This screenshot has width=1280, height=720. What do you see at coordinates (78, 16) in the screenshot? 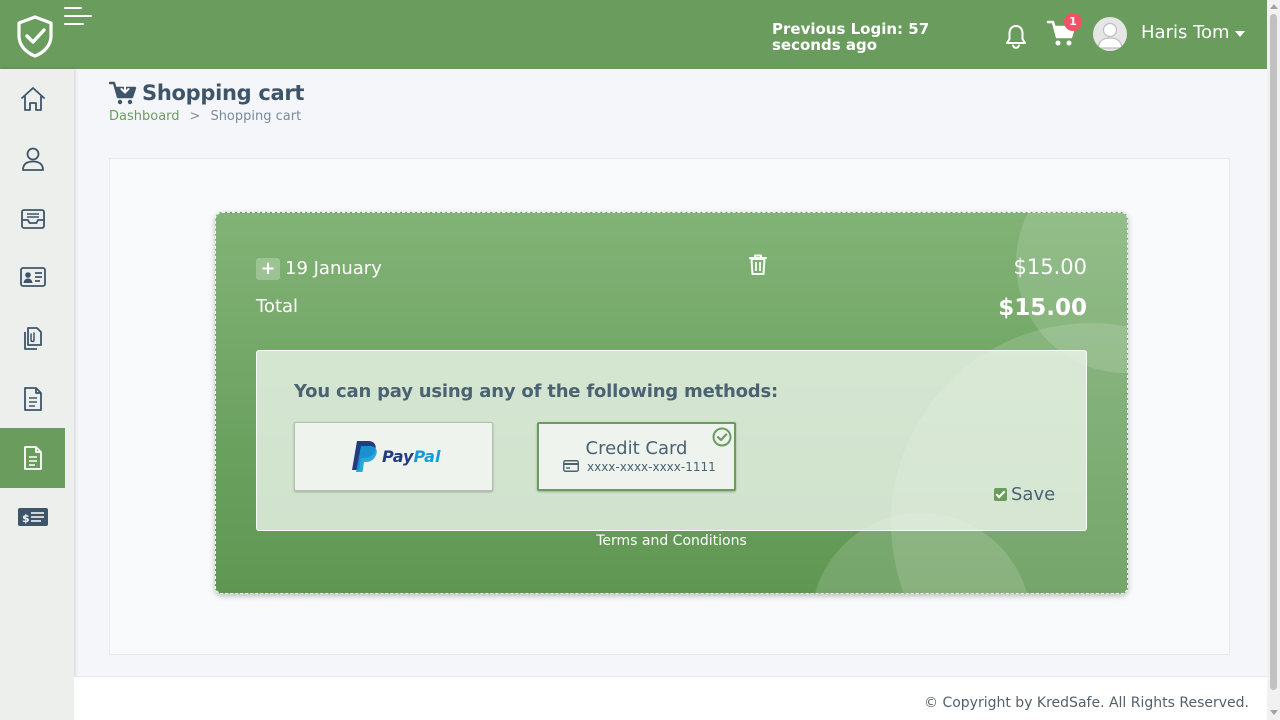
I see `menu-toggle-icon` at bounding box center [78, 16].